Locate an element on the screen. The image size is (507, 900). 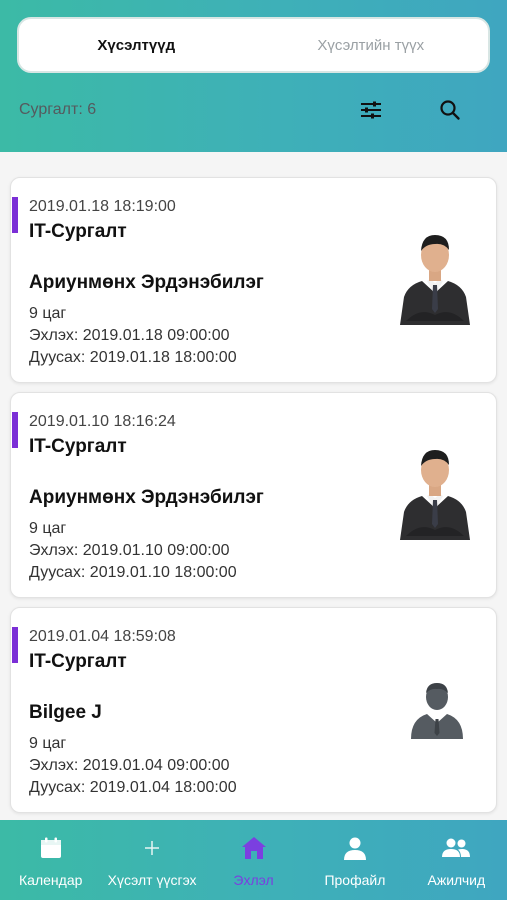
tab-employees: Ажилчид is located at coordinates (456, 860).